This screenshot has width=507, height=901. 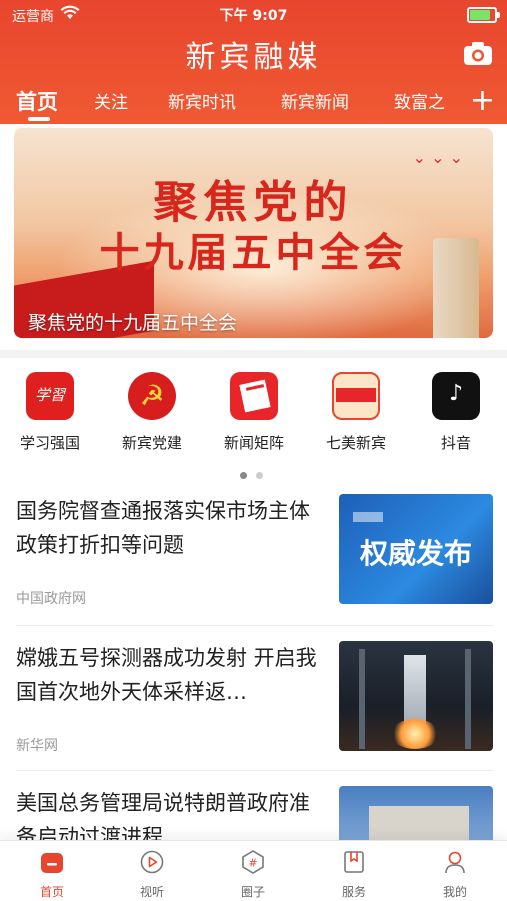 I want to click on nav-home: 首页, so click(x=52, y=874).